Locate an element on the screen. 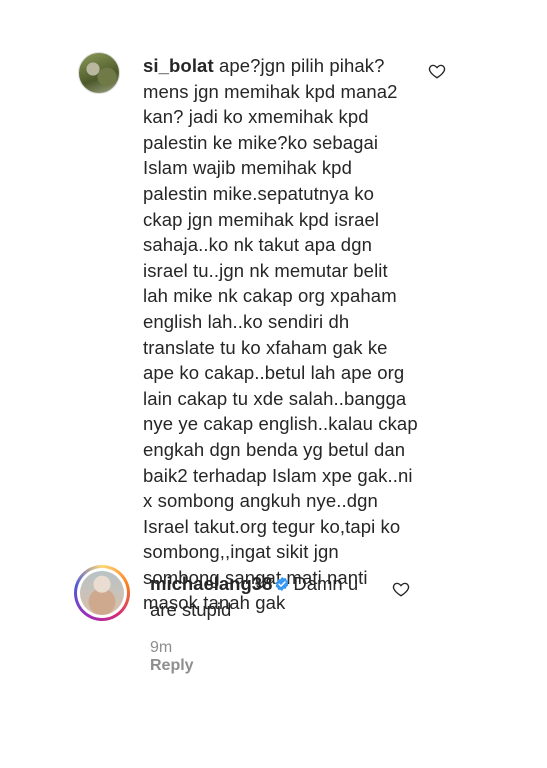  comment-username: michaelang38 is located at coordinates (211, 583).